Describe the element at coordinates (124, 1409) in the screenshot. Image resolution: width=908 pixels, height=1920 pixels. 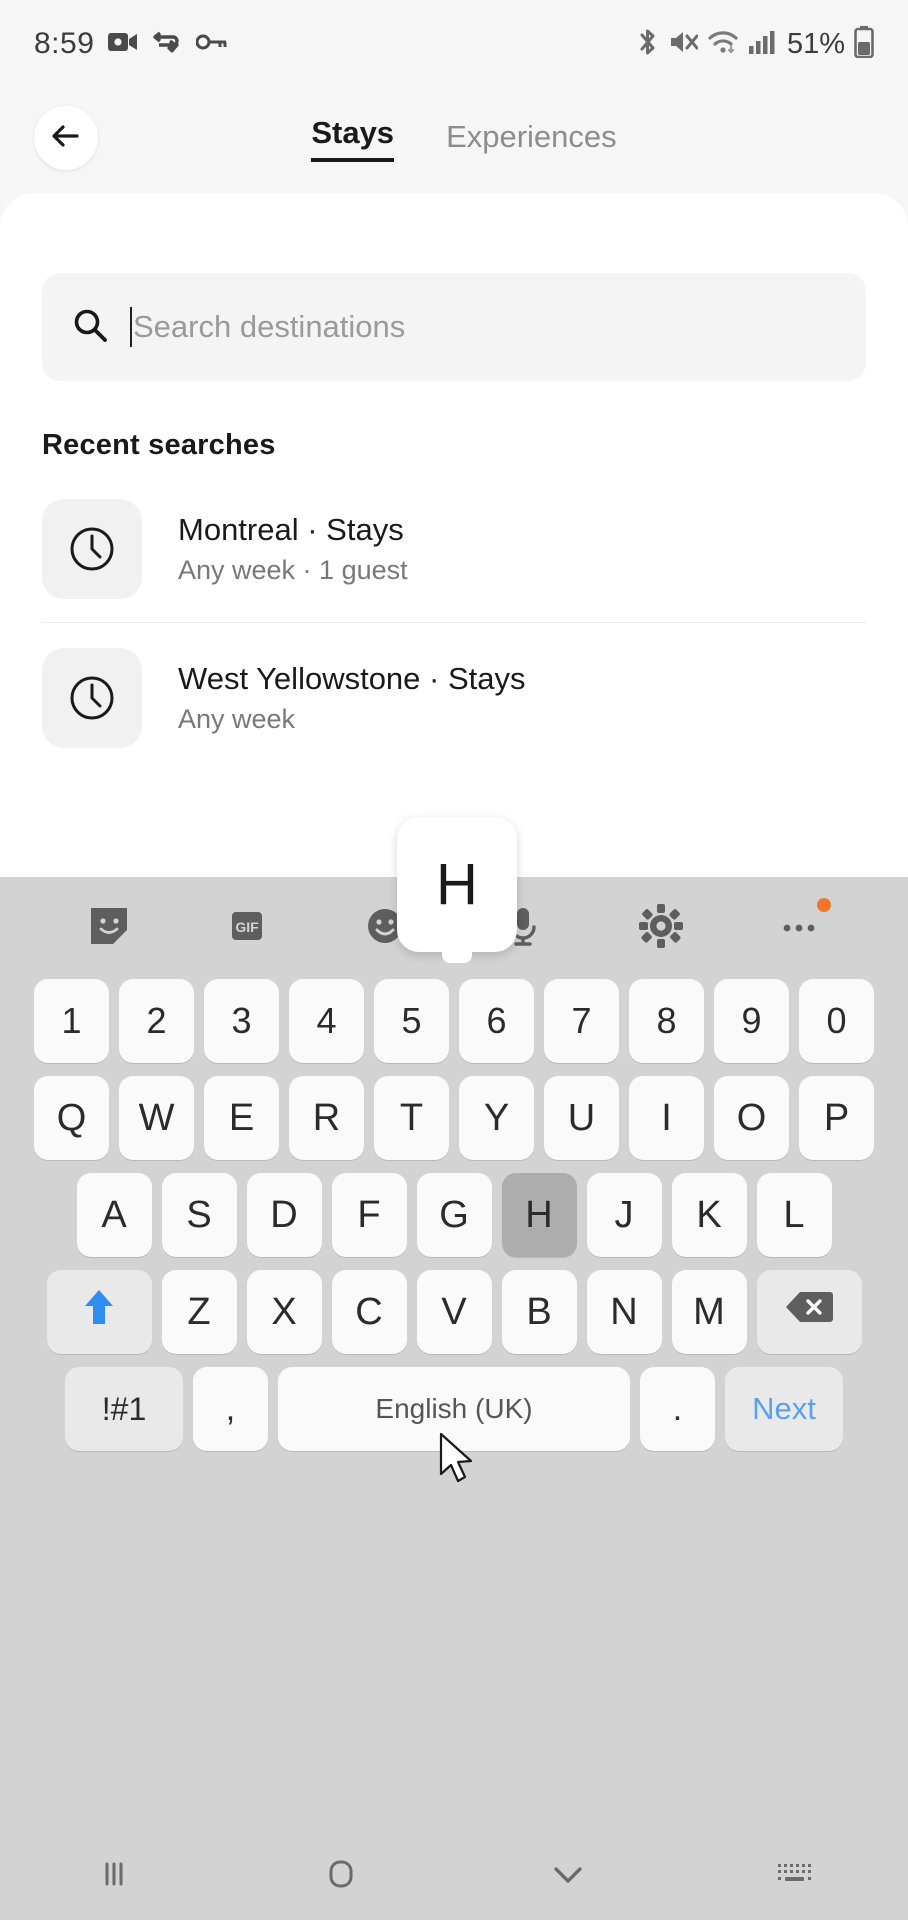
I see `symbols-key: !#1` at that location.